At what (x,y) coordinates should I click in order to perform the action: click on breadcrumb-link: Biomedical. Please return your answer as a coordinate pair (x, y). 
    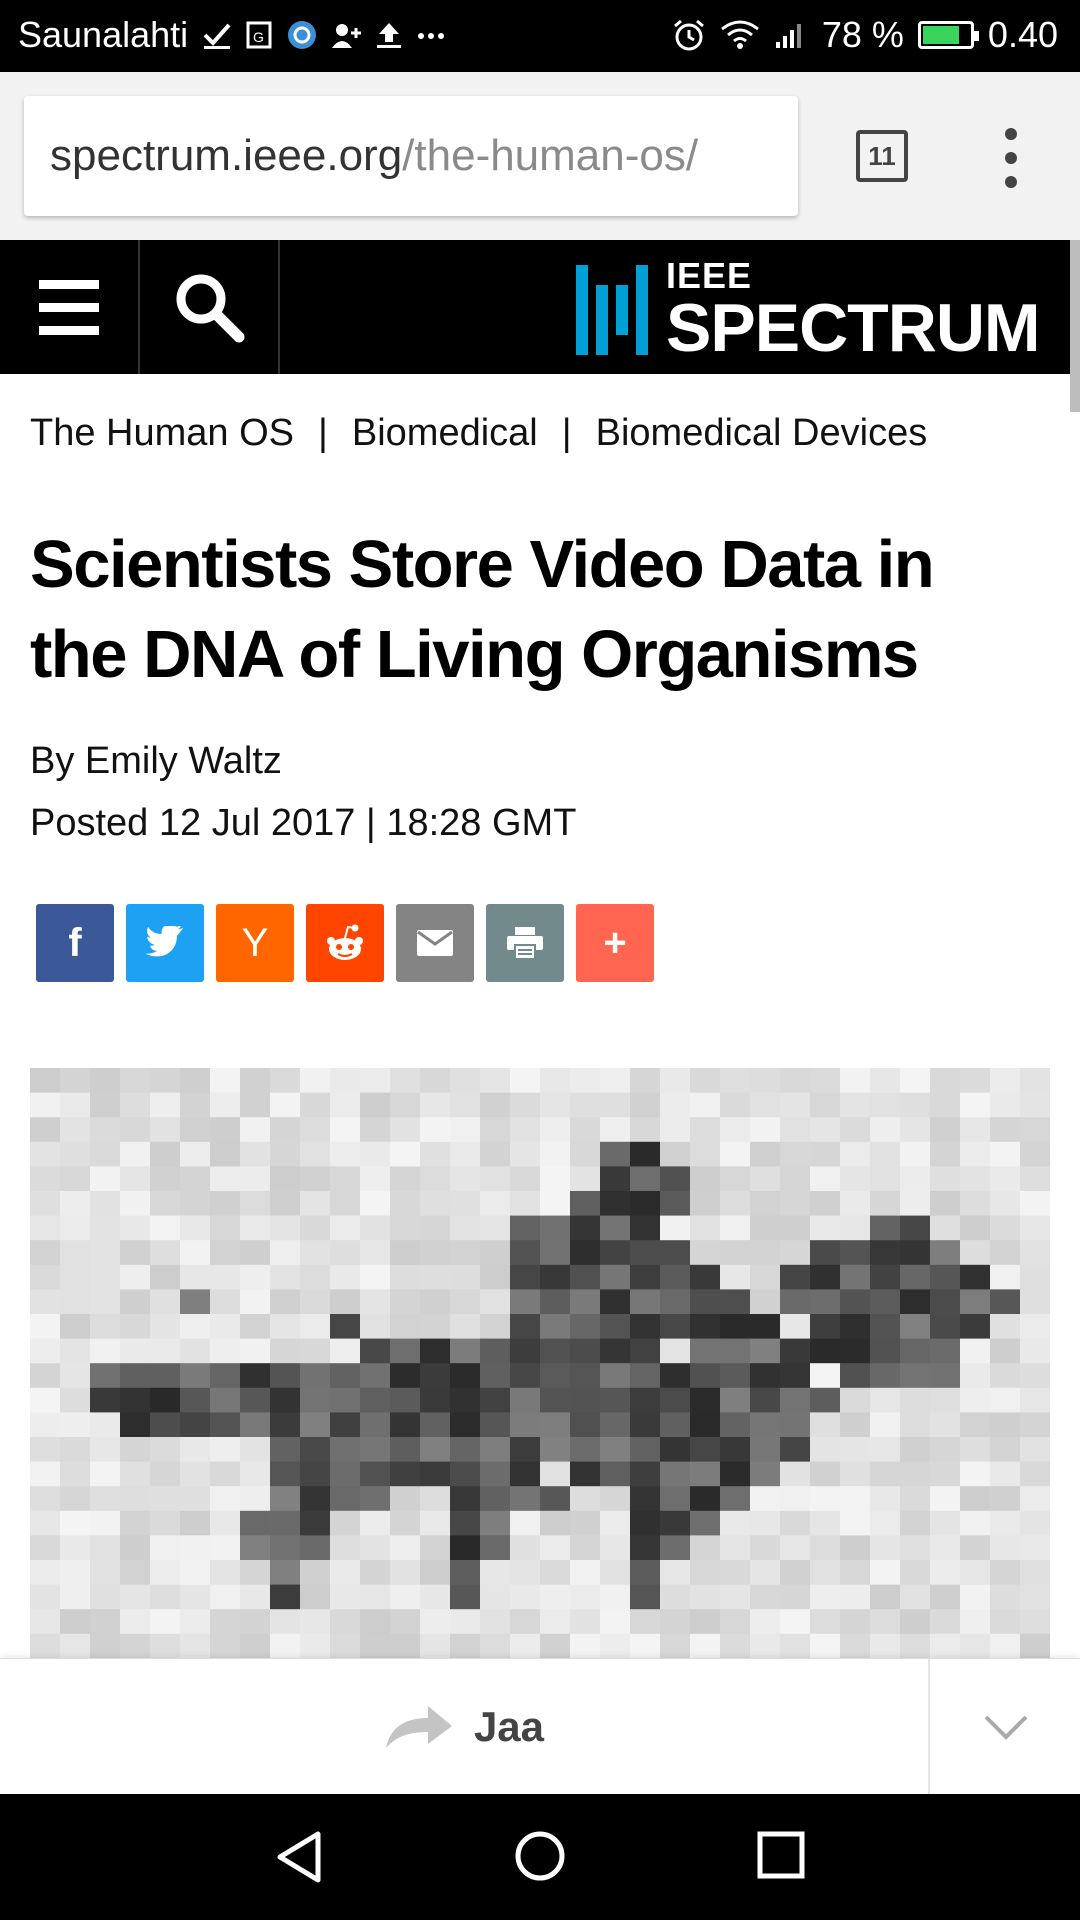
    Looking at the image, I should click on (445, 433).